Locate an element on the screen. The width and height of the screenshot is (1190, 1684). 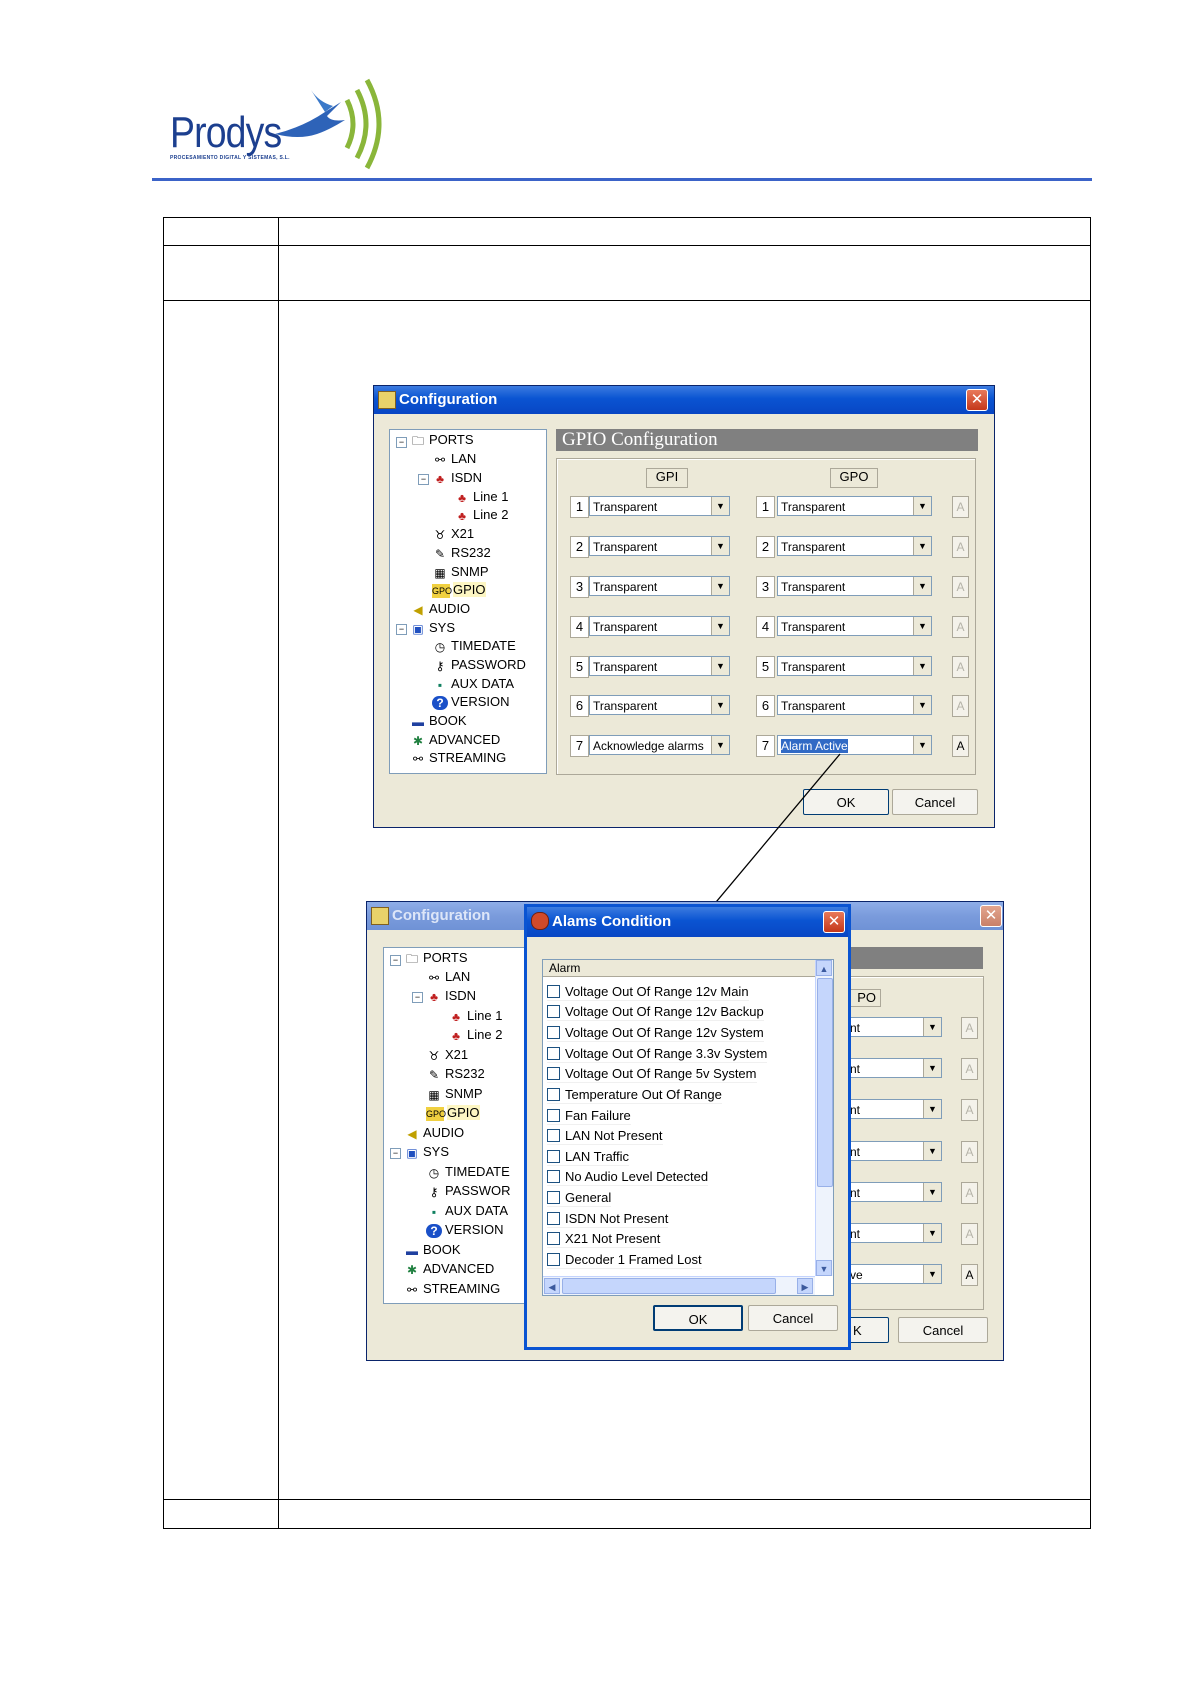
gpo-select: ve ▼ is located at coordinates (894, 1274).